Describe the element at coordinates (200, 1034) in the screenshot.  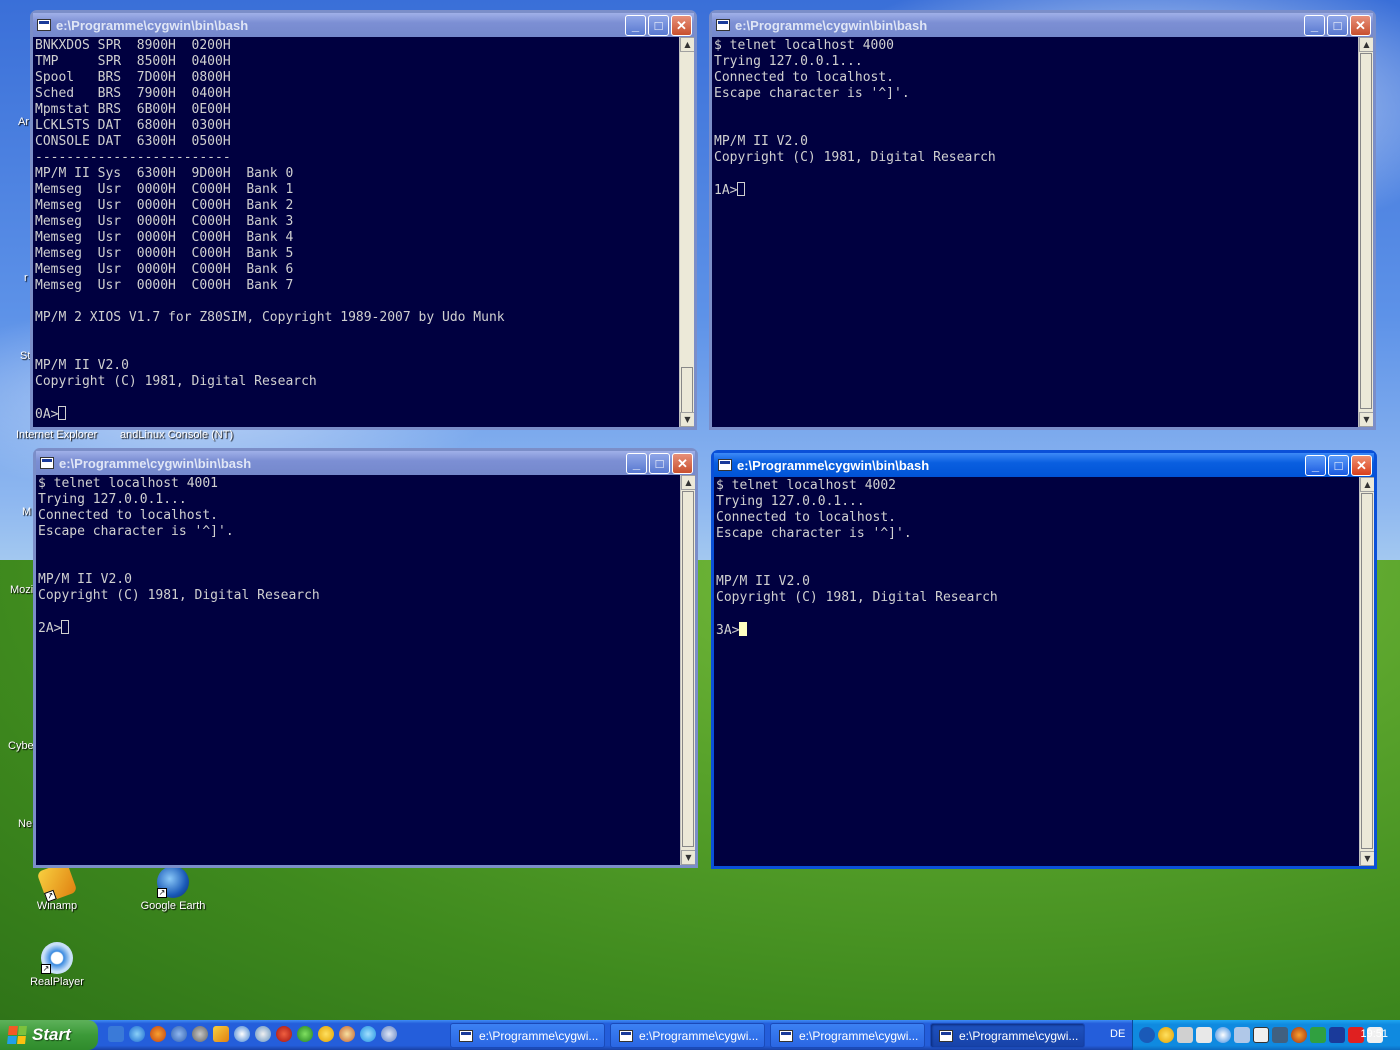
I see `misc-icon` at that location.